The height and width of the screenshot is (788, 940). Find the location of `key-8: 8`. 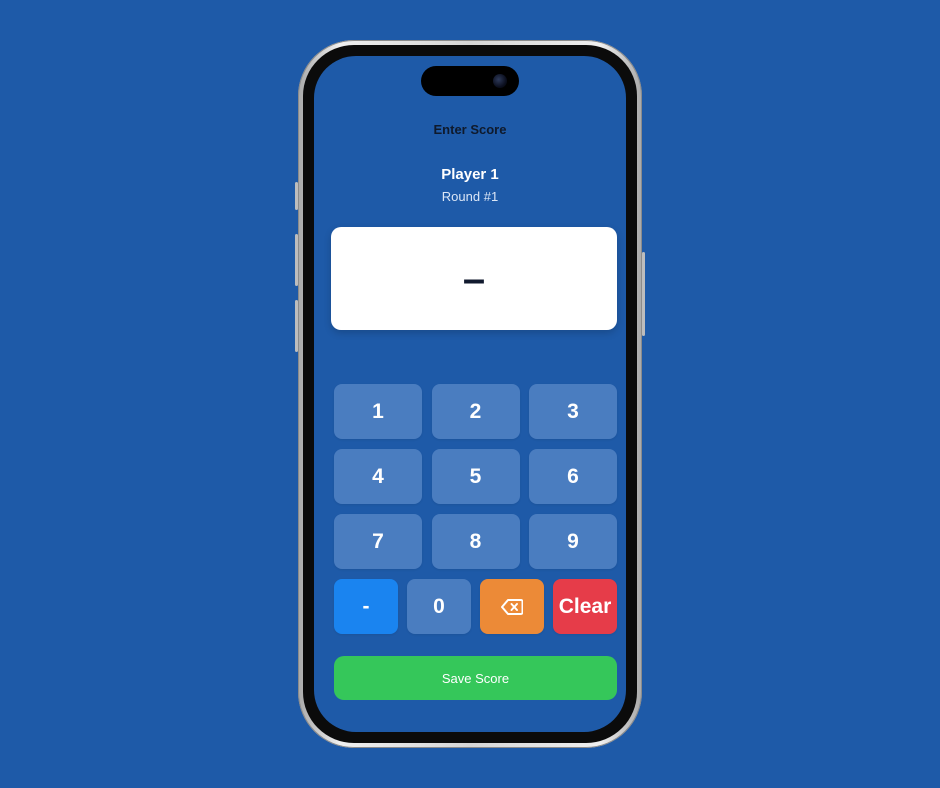

key-8: 8 is located at coordinates (475, 541).